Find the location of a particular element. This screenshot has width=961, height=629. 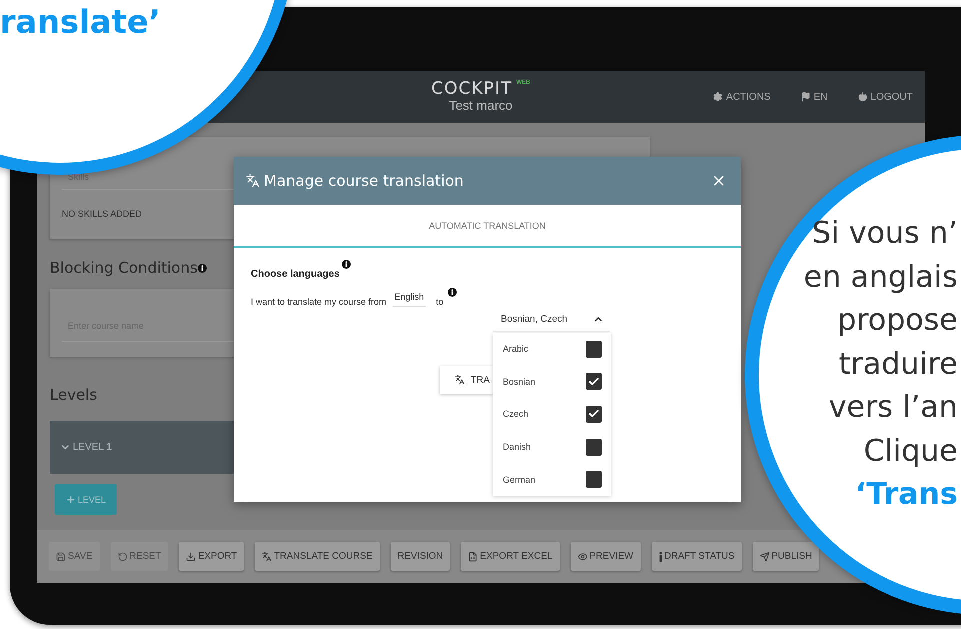

language-option: Czech is located at coordinates (552, 414).